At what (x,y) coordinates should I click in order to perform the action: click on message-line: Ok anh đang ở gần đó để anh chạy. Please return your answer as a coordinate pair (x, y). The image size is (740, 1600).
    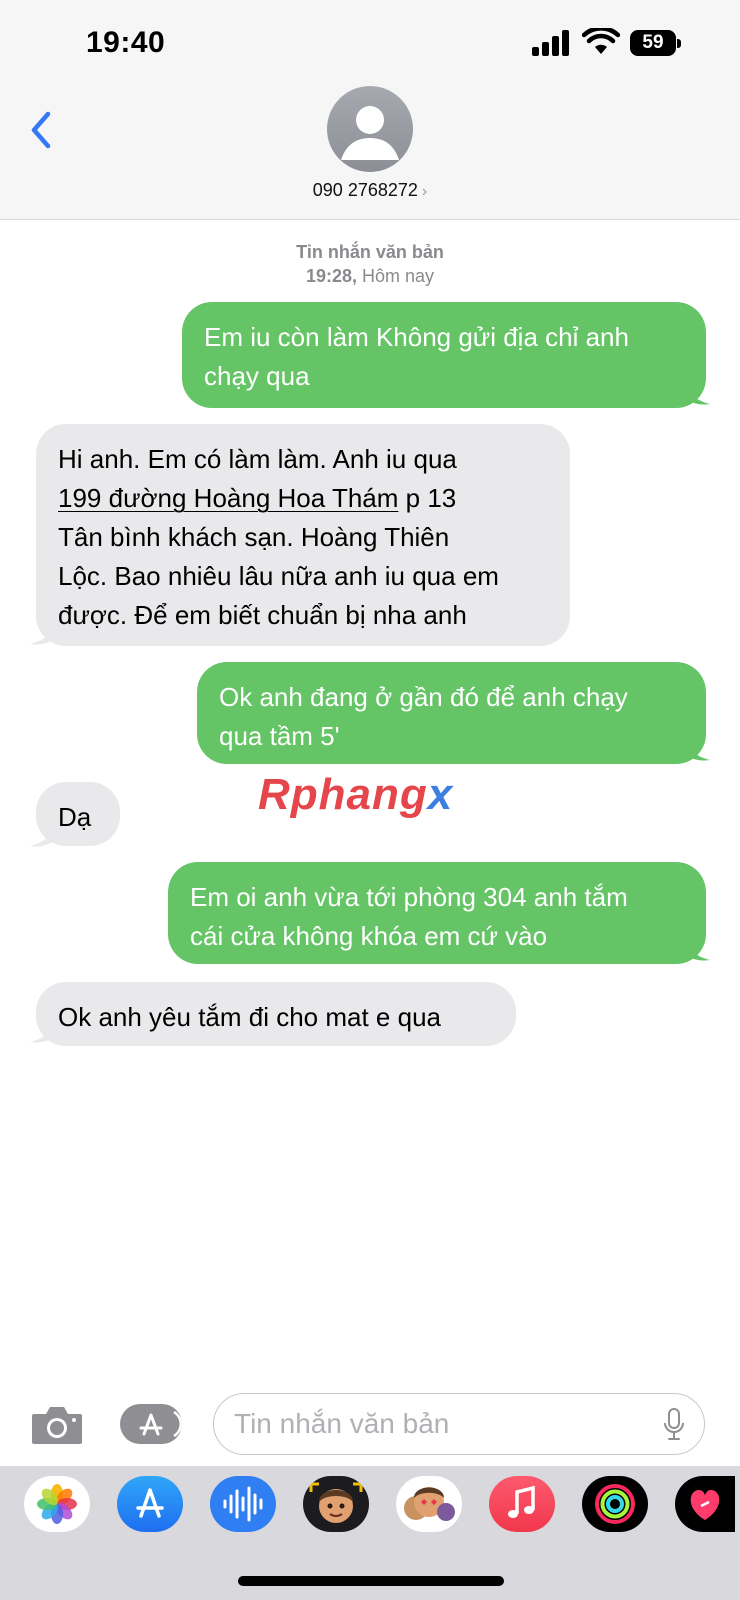
    Looking at the image, I should click on (423, 697).